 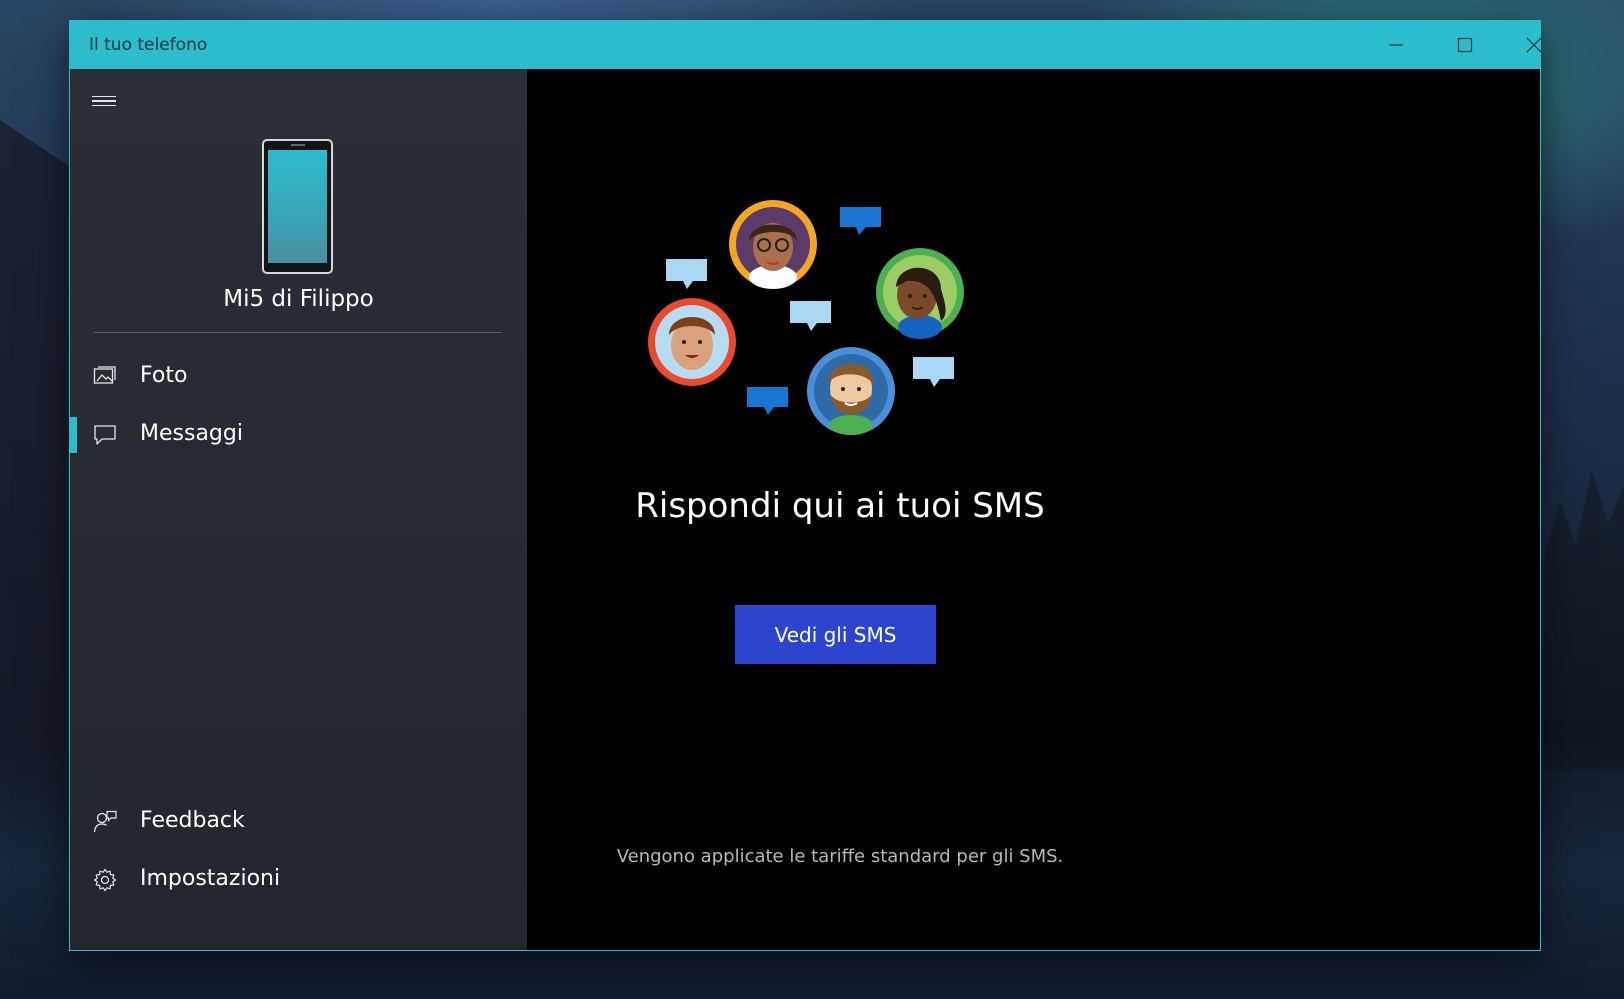 I want to click on sidebar-item-label: Messaggi, so click(x=191, y=433).